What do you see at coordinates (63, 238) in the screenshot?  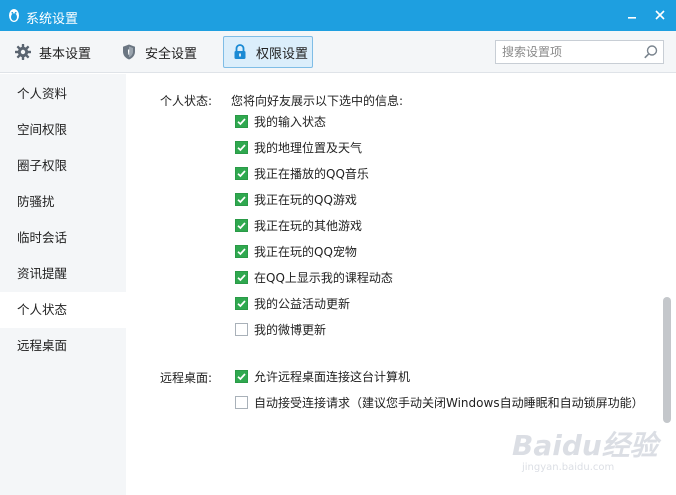 I see `sidebar-item-temp-session: 临时会话` at bounding box center [63, 238].